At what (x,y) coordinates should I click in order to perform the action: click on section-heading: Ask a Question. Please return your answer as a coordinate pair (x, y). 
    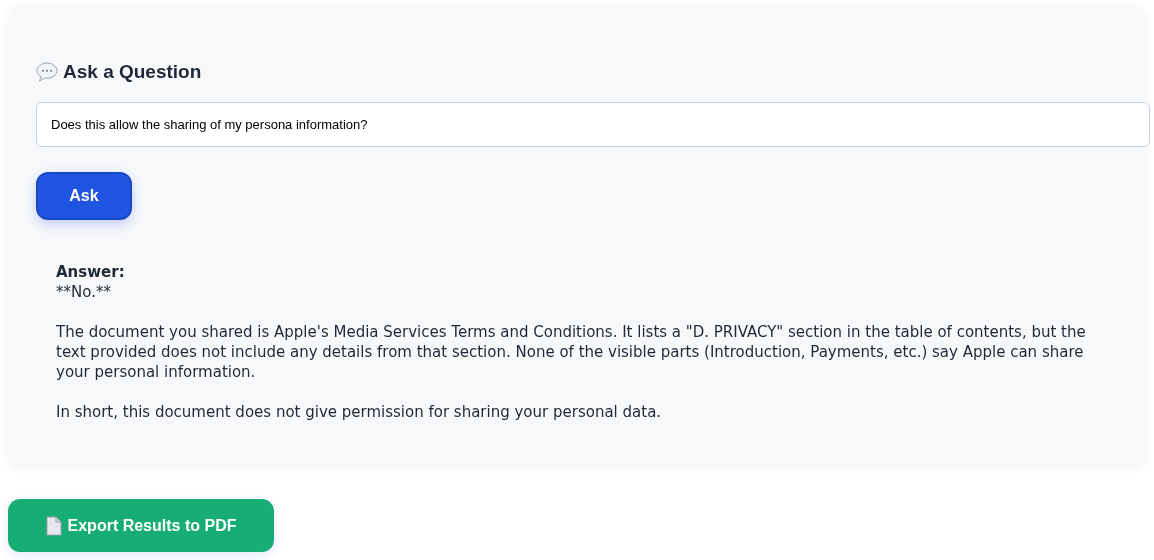
    Looking at the image, I should click on (132, 71).